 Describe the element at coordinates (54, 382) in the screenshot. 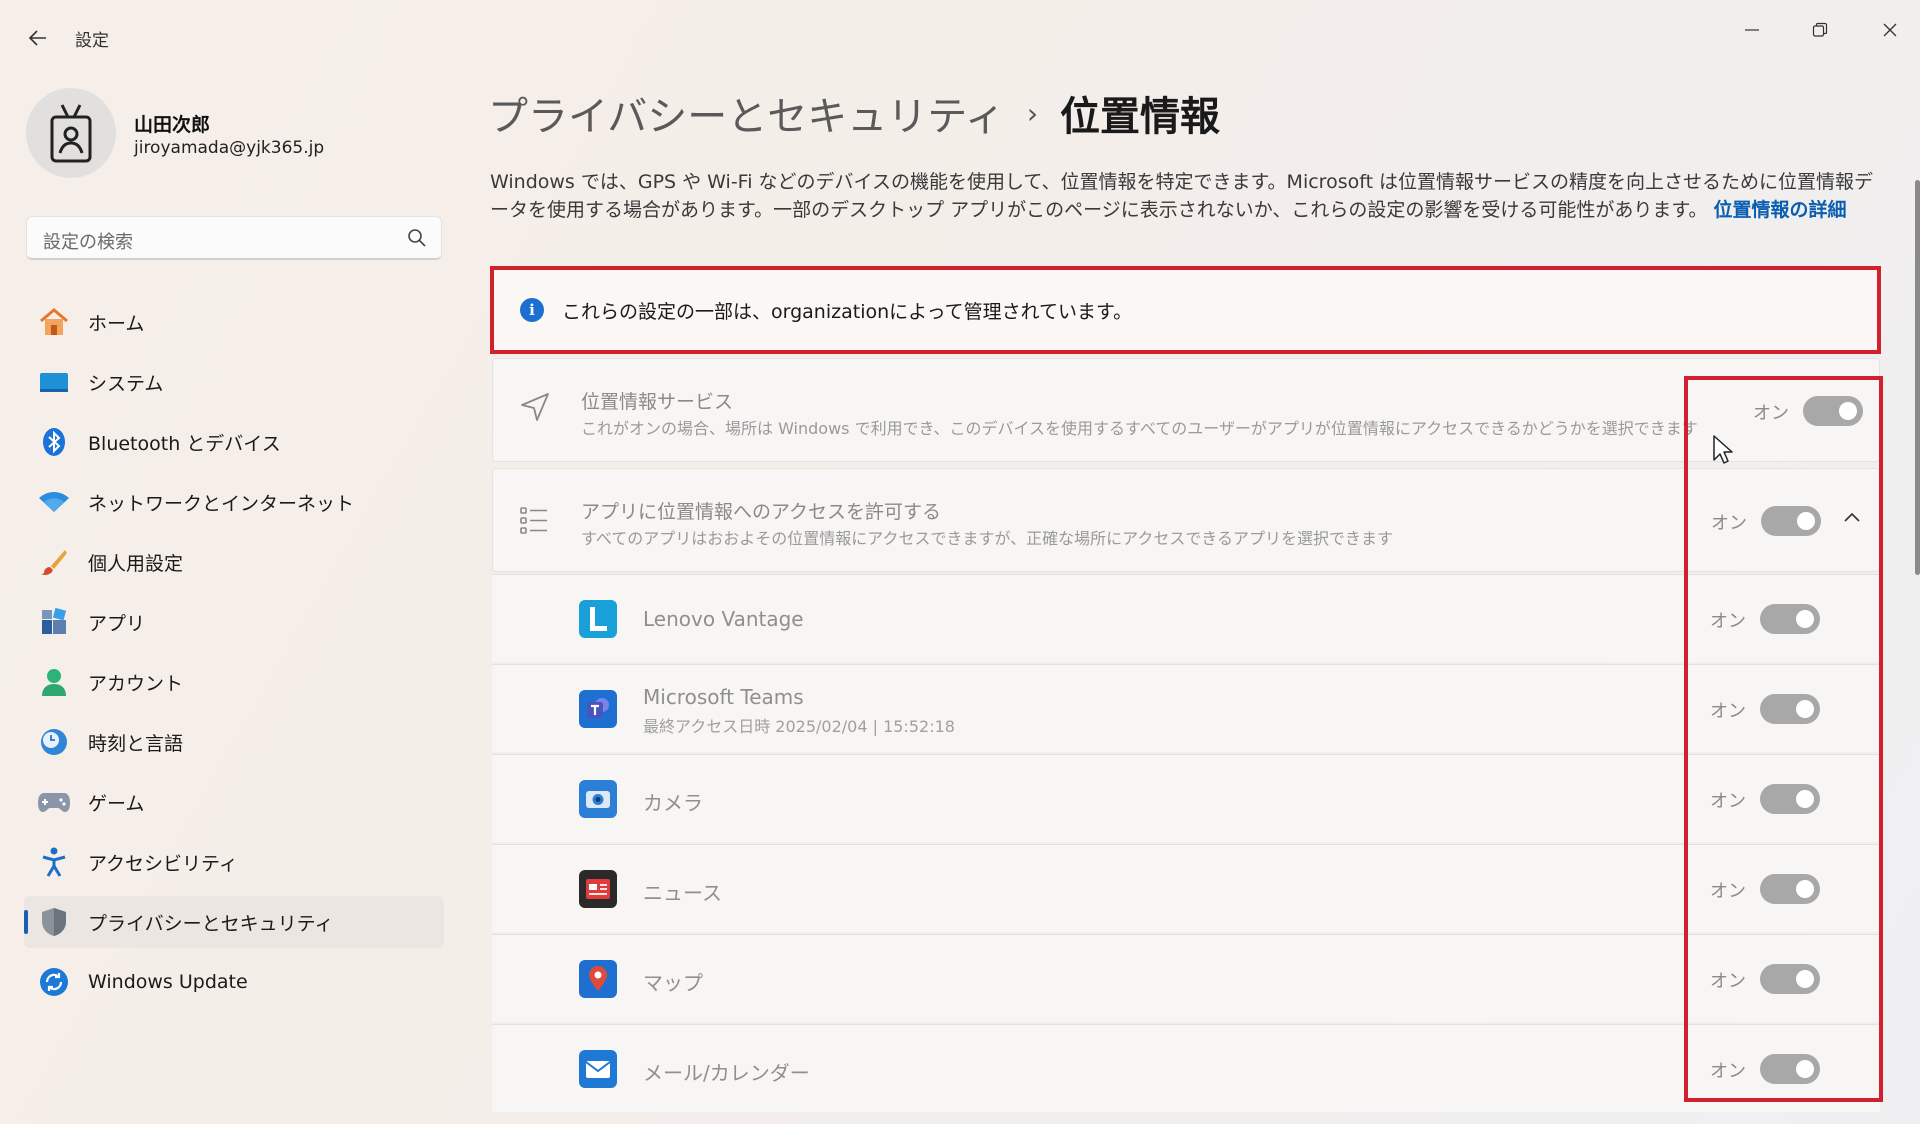

I see `system-icon` at that location.